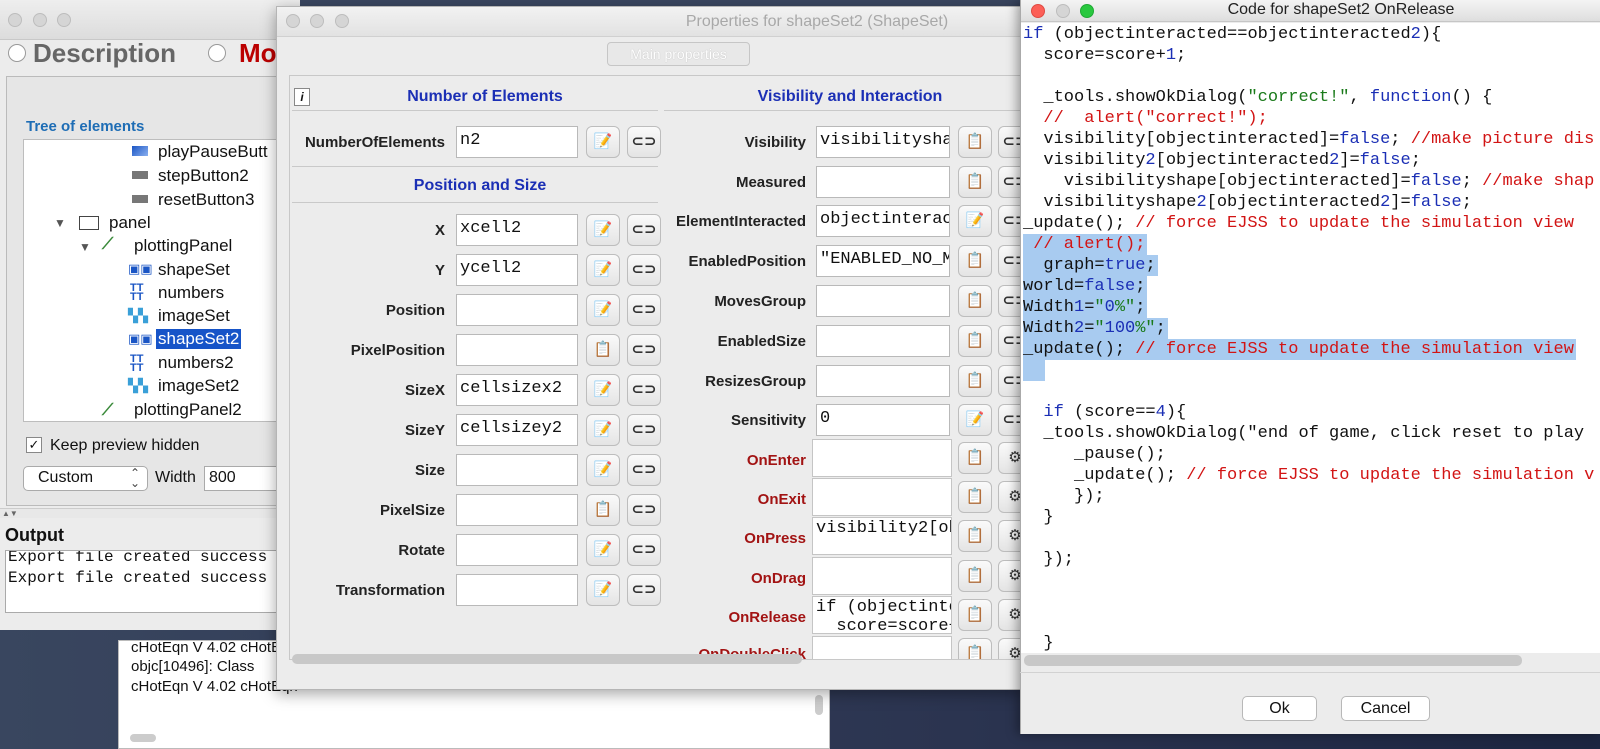 This screenshot has height=749, width=1600. Describe the element at coordinates (199, 339) in the screenshot. I see `tree-item-shapeset2: shapeSet2` at that location.